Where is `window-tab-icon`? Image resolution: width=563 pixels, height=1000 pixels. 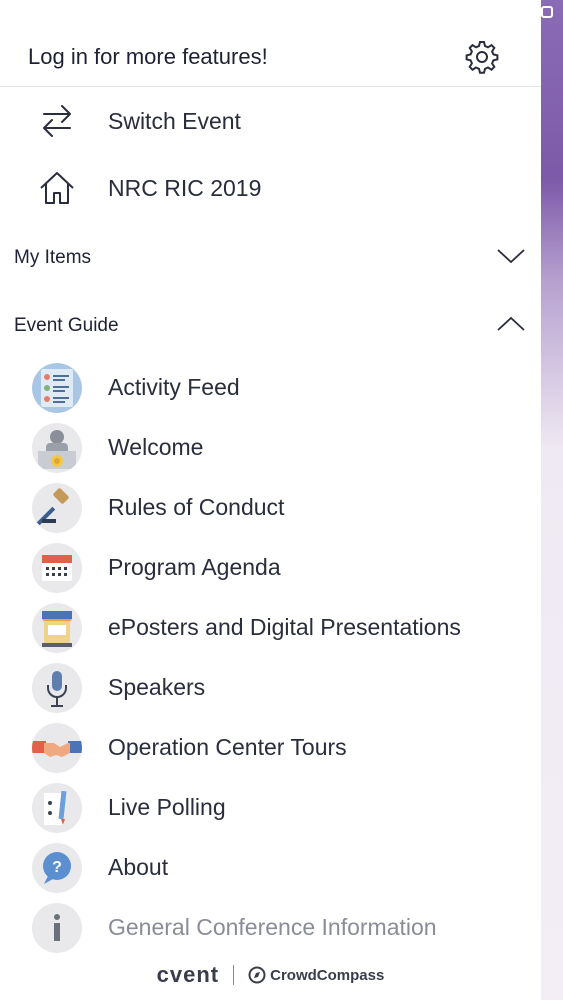 window-tab-icon is located at coordinates (547, 12).